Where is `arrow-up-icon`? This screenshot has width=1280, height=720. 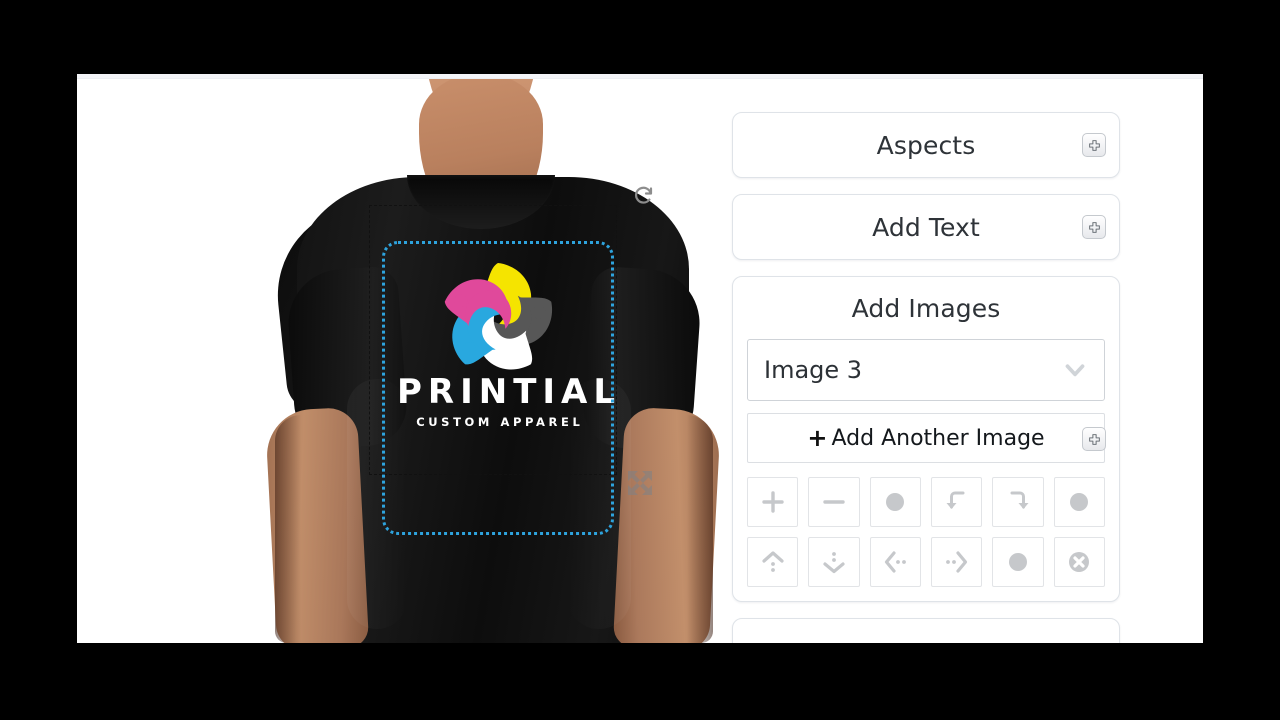 arrow-up-icon is located at coordinates (773, 561).